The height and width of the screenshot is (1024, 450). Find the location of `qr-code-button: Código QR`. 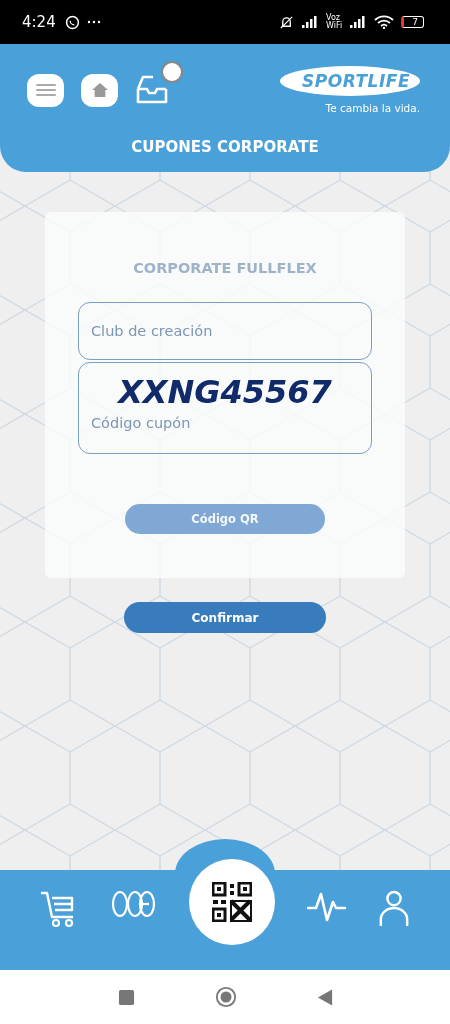

qr-code-button: Código QR is located at coordinates (225, 519).